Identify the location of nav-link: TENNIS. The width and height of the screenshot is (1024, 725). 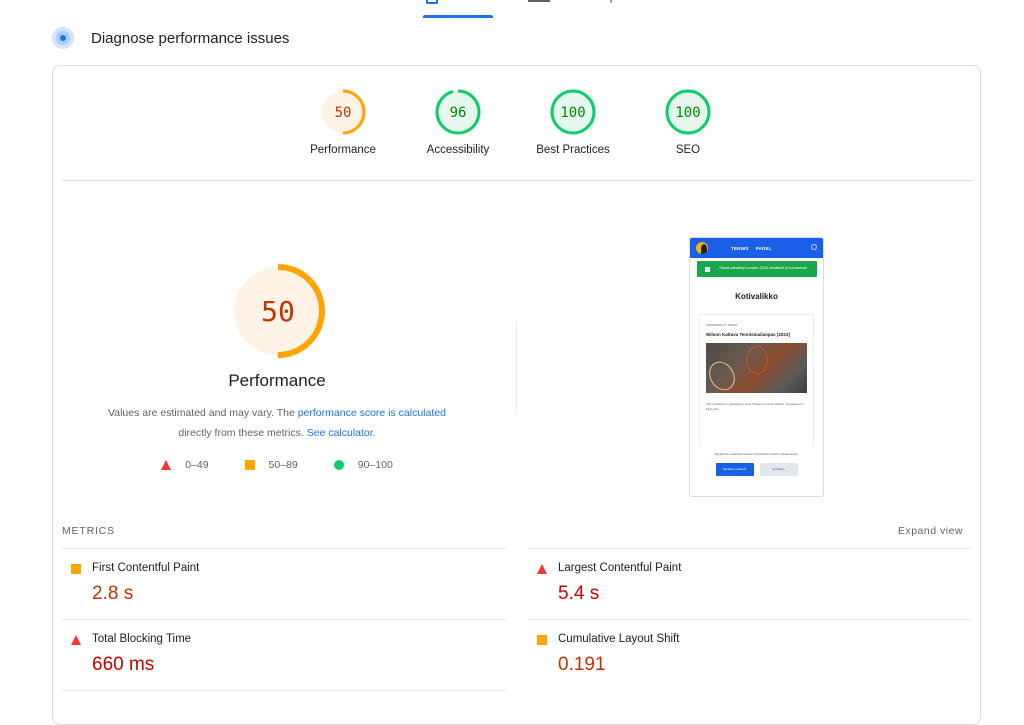
(740, 248).